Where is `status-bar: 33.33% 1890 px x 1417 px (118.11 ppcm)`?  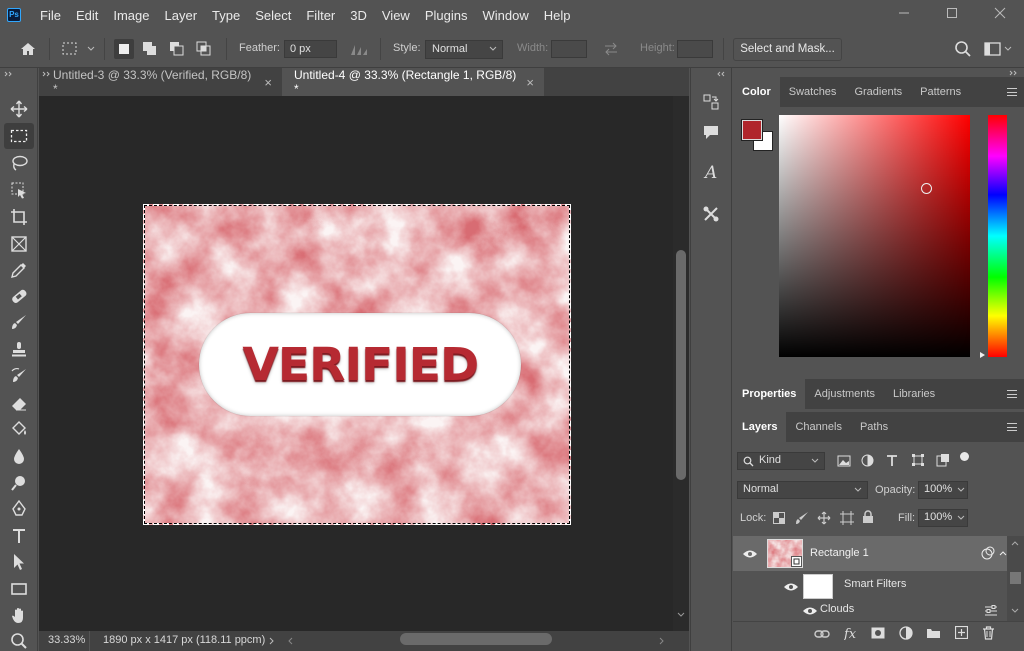
status-bar: 33.33% 1890 px x 1417 px (118.11 ppcm) is located at coordinates (364, 641).